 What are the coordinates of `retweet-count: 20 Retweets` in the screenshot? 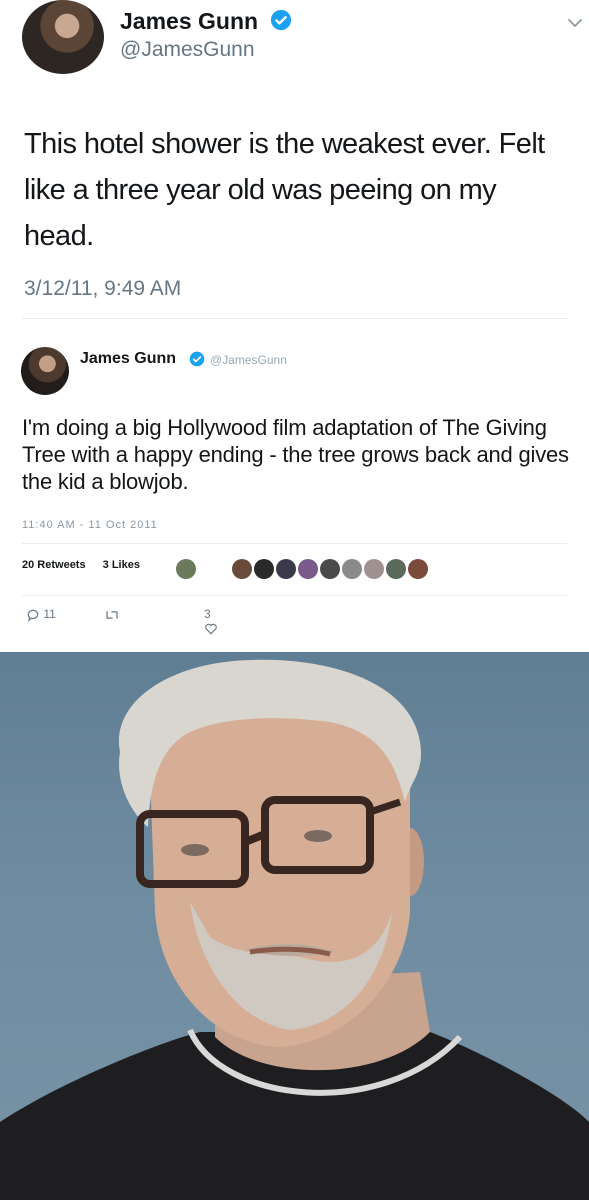 It's located at (54, 565).